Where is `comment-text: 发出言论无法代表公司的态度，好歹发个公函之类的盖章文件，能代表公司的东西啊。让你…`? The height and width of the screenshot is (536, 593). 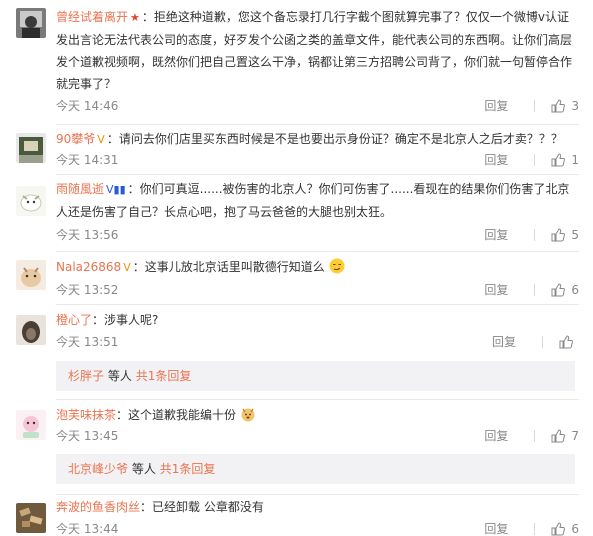 comment-text: 发出言论无法代表公司的态度，好歹发个公函之类的盖章文件，能代表公司的东西啊。让你… is located at coordinates (314, 40).